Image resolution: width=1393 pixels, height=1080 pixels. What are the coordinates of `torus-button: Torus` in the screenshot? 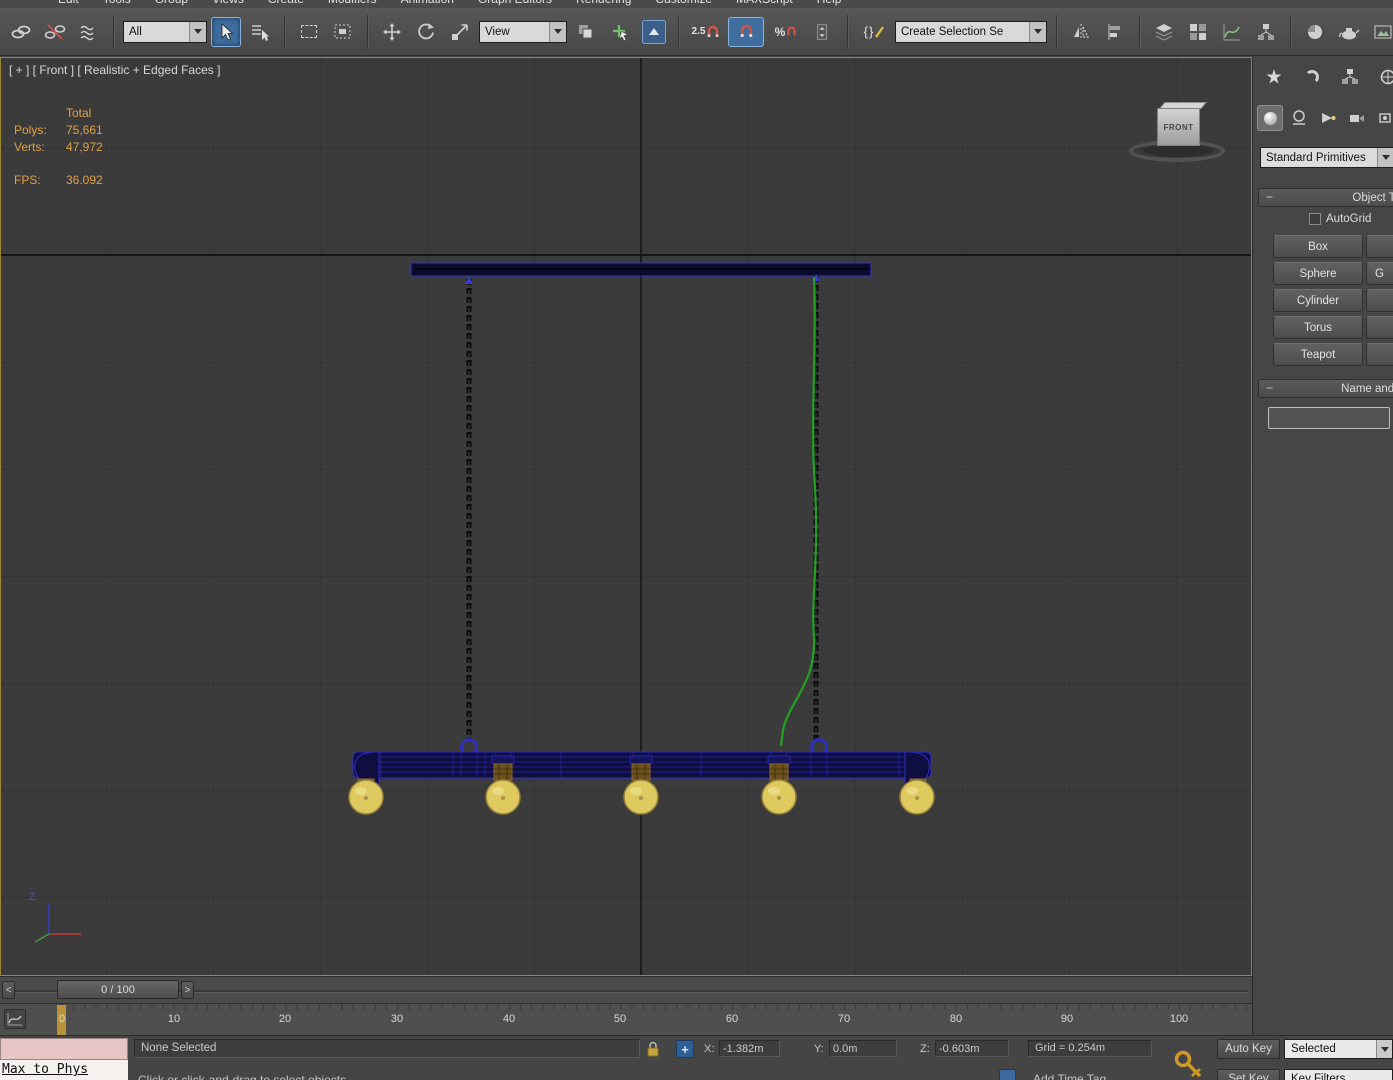 It's located at (1318, 327).